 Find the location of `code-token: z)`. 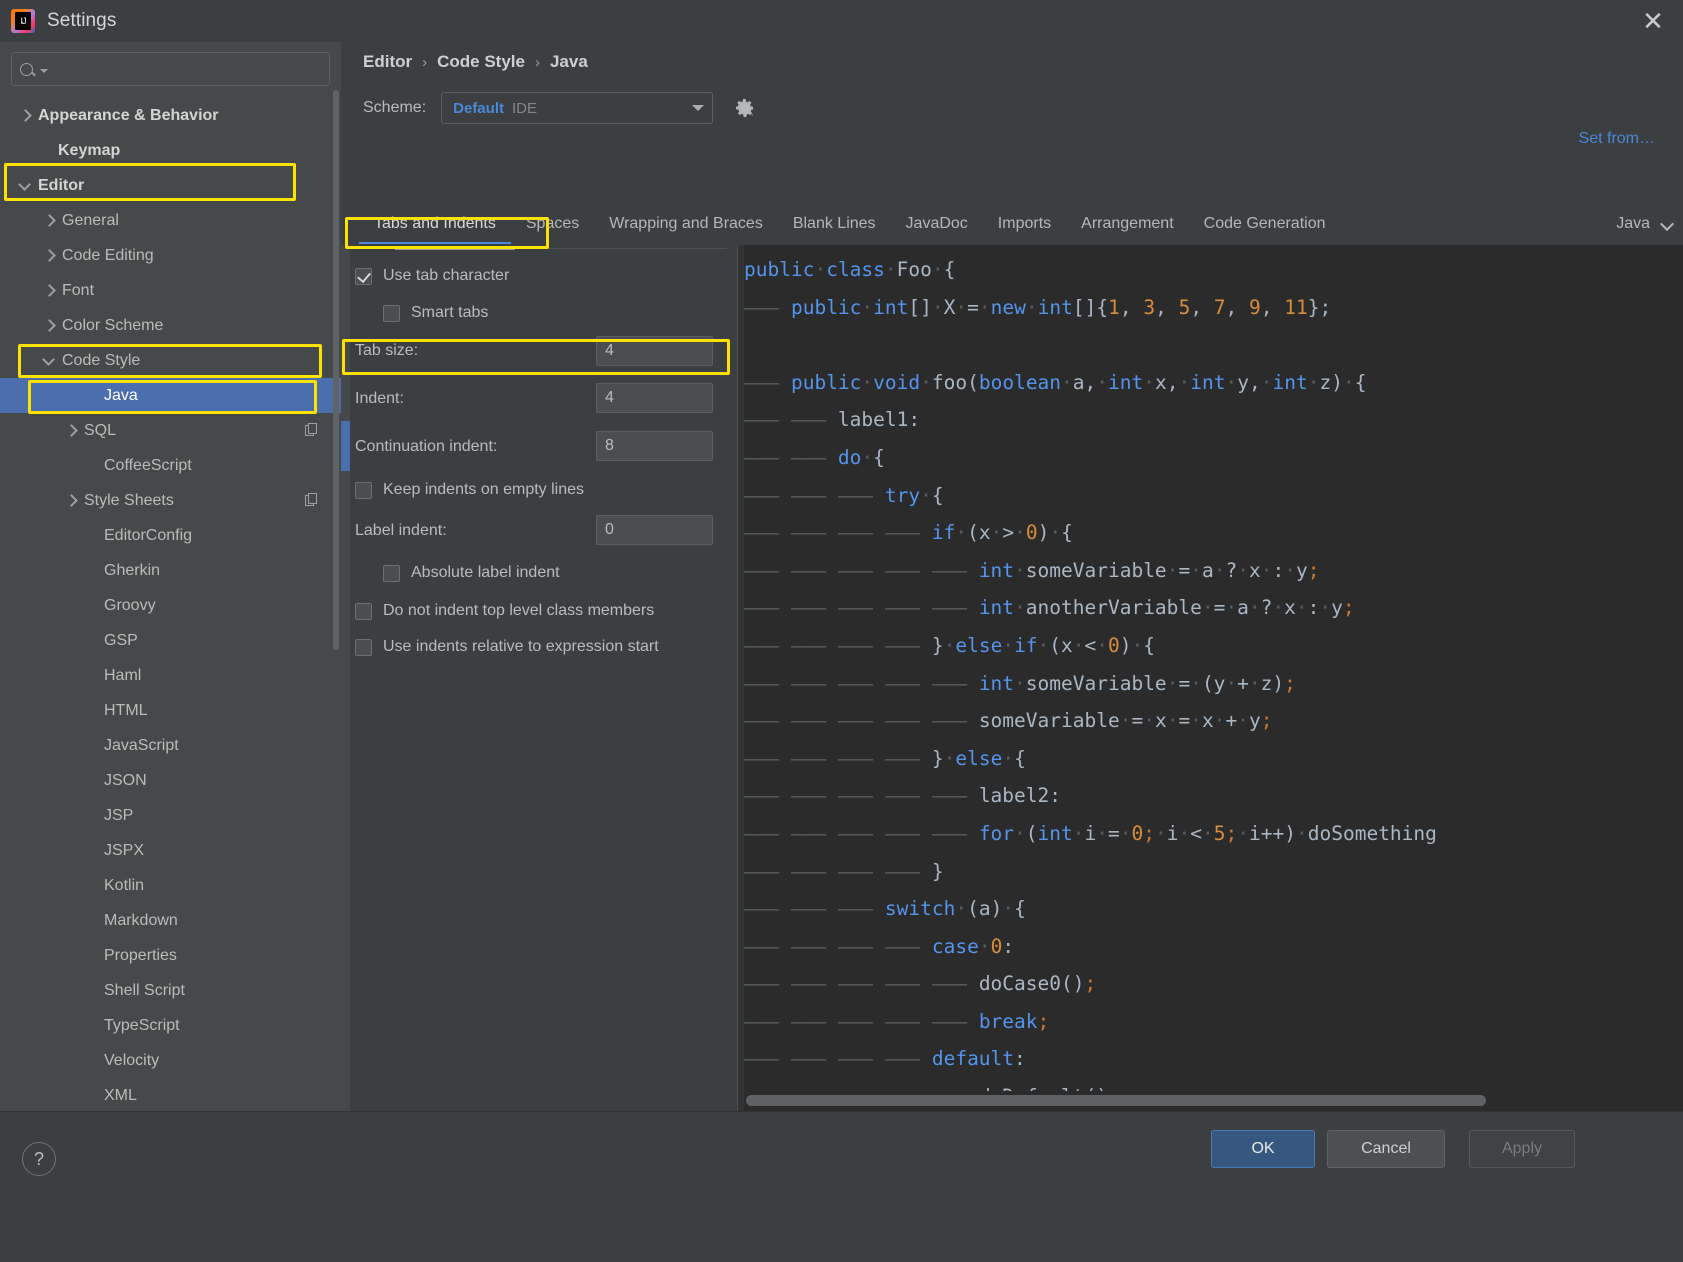

code-token: z) is located at coordinates (1331, 382).